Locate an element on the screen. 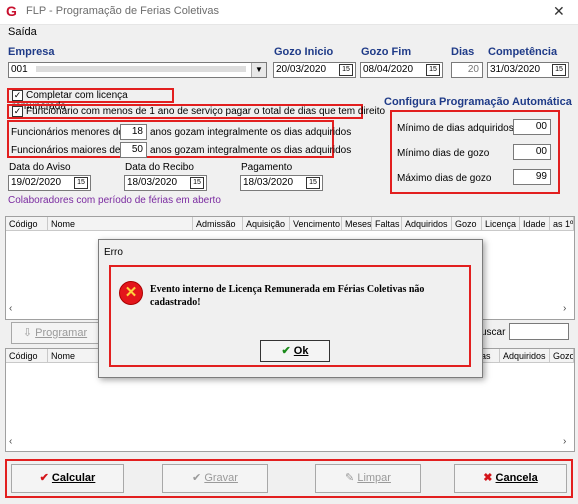 Image resolution: width=578 pixels, height=504 pixels. calcular-label: Calcular is located at coordinates (73, 478).